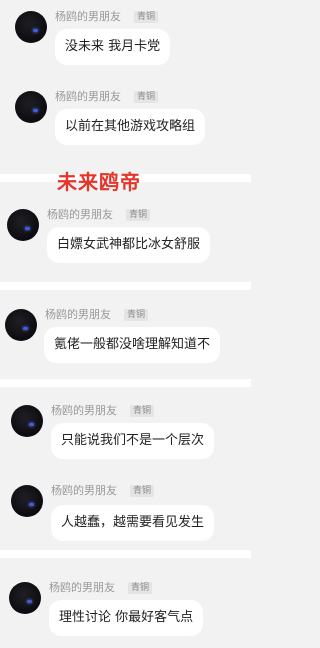  What do you see at coordinates (132, 345) in the screenshot?
I see `message-bubble: 氪佬一般都没啥理解知道不` at bounding box center [132, 345].